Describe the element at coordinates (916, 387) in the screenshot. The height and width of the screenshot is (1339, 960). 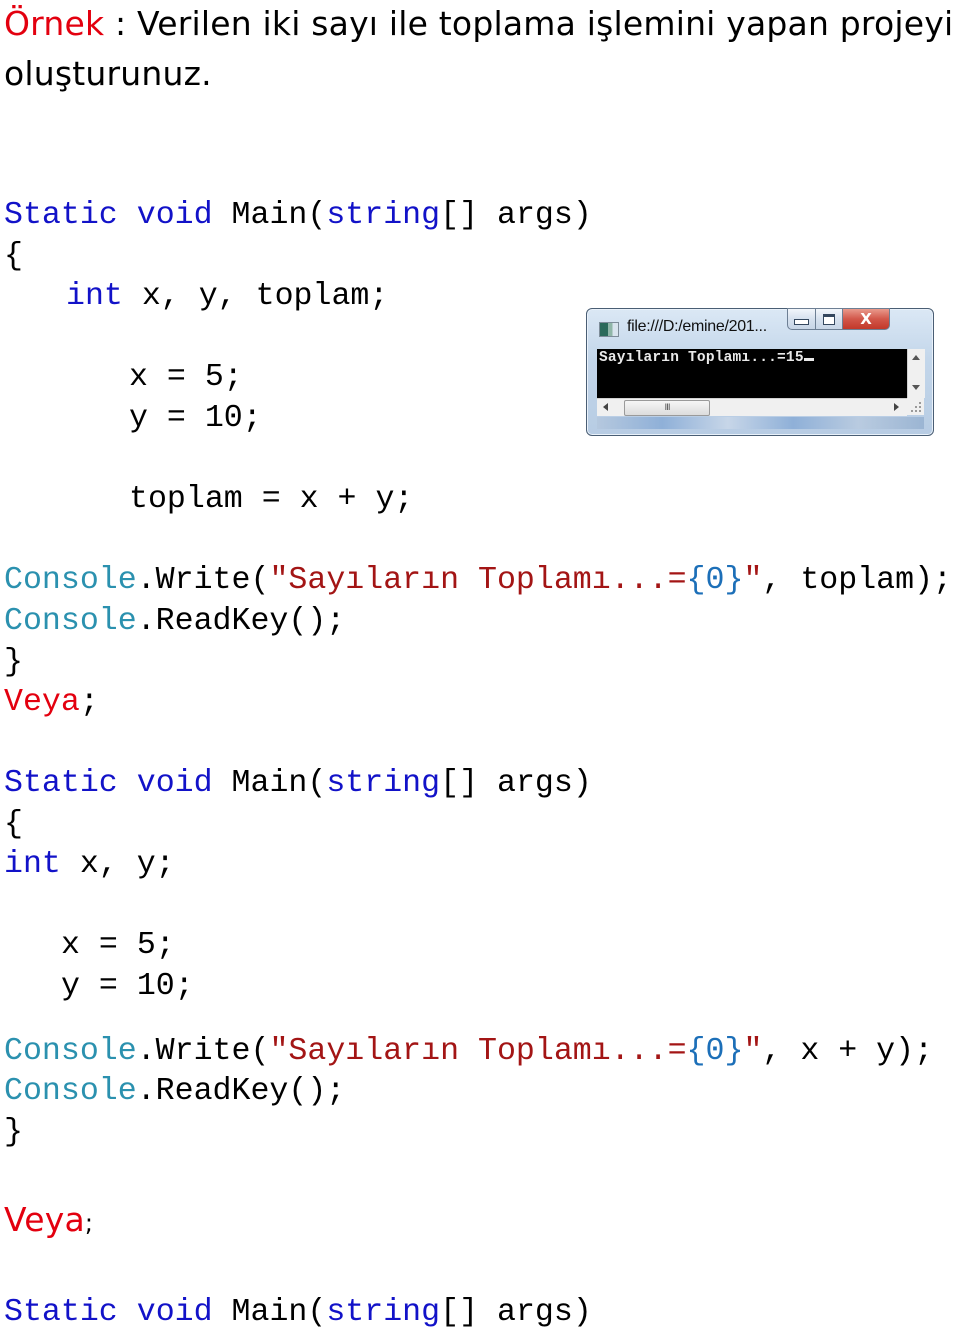
I see `scroll-down-arrow-icon` at that location.